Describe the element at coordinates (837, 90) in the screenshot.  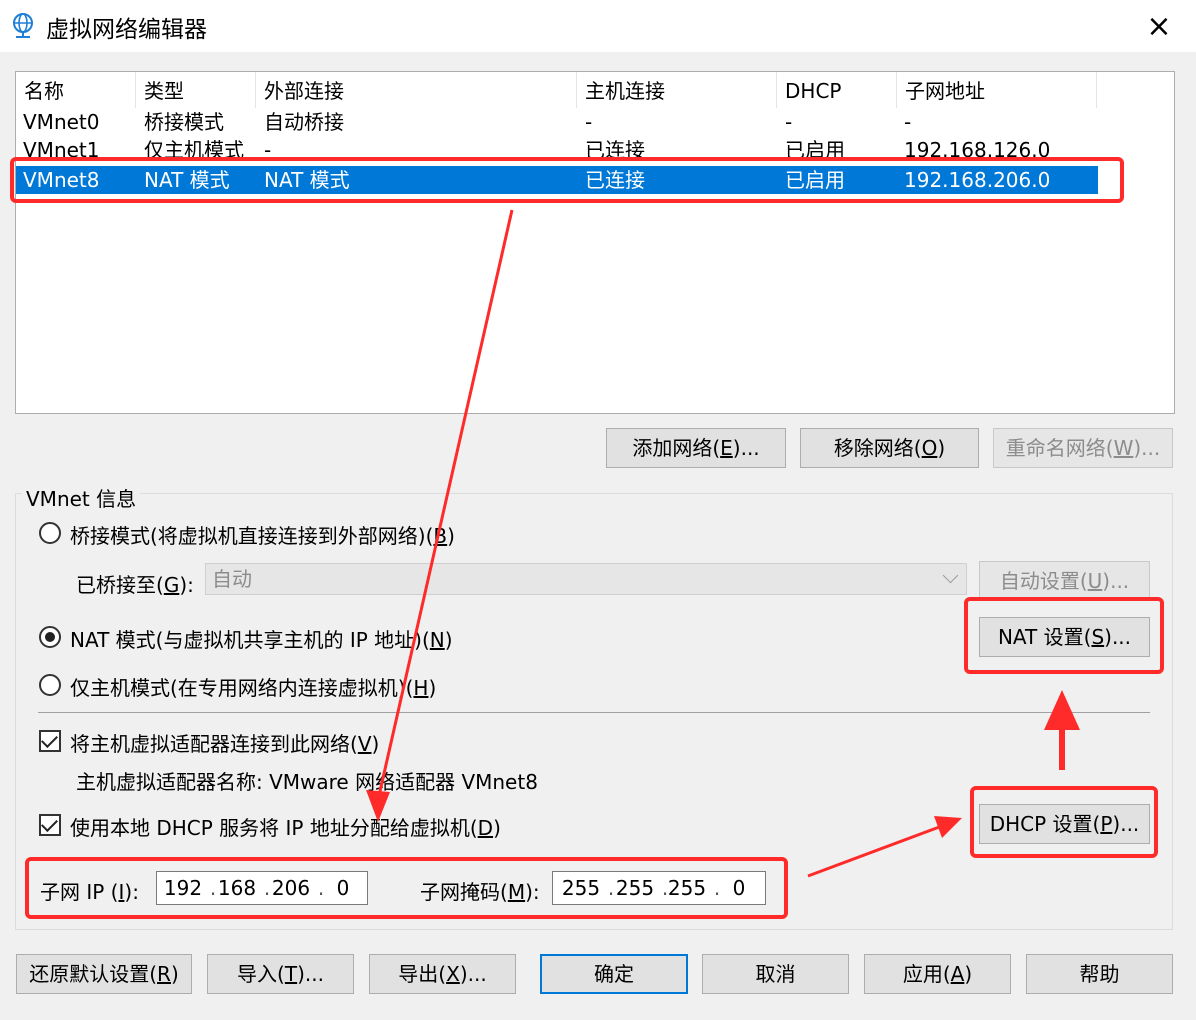
I see `column-header-dhcp: DHCP` at that location.